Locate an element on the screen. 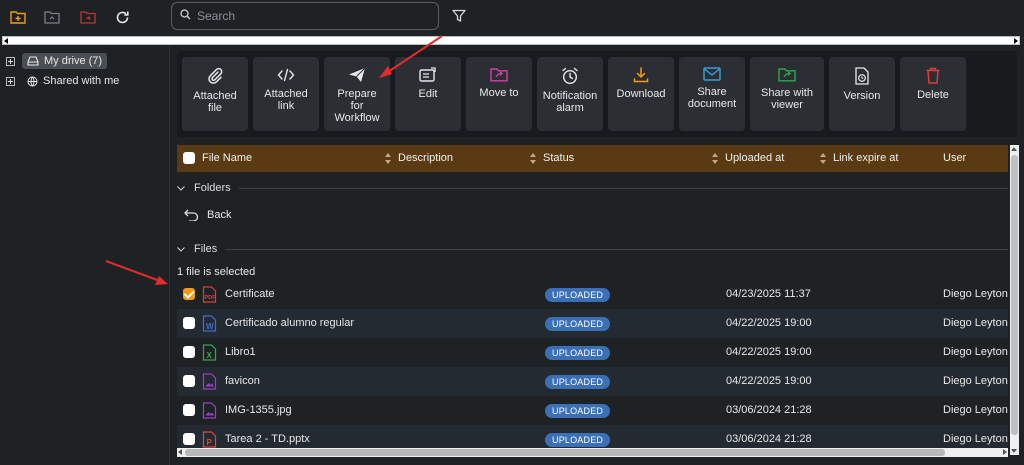 Image resolution: width=1024 pixels, height=465 pixels. refresh-icon is located at coordinates (122, 17).